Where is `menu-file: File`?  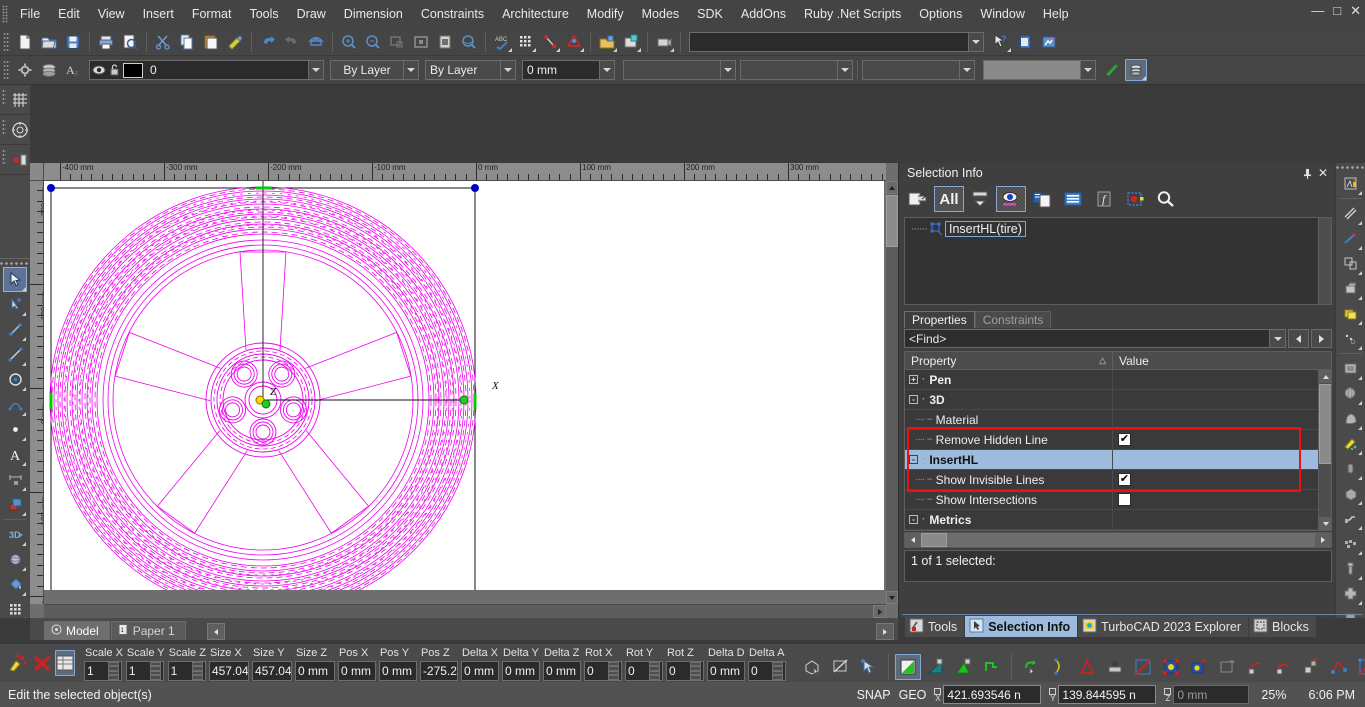 menu-file: File is located at coordinates (30, 14).